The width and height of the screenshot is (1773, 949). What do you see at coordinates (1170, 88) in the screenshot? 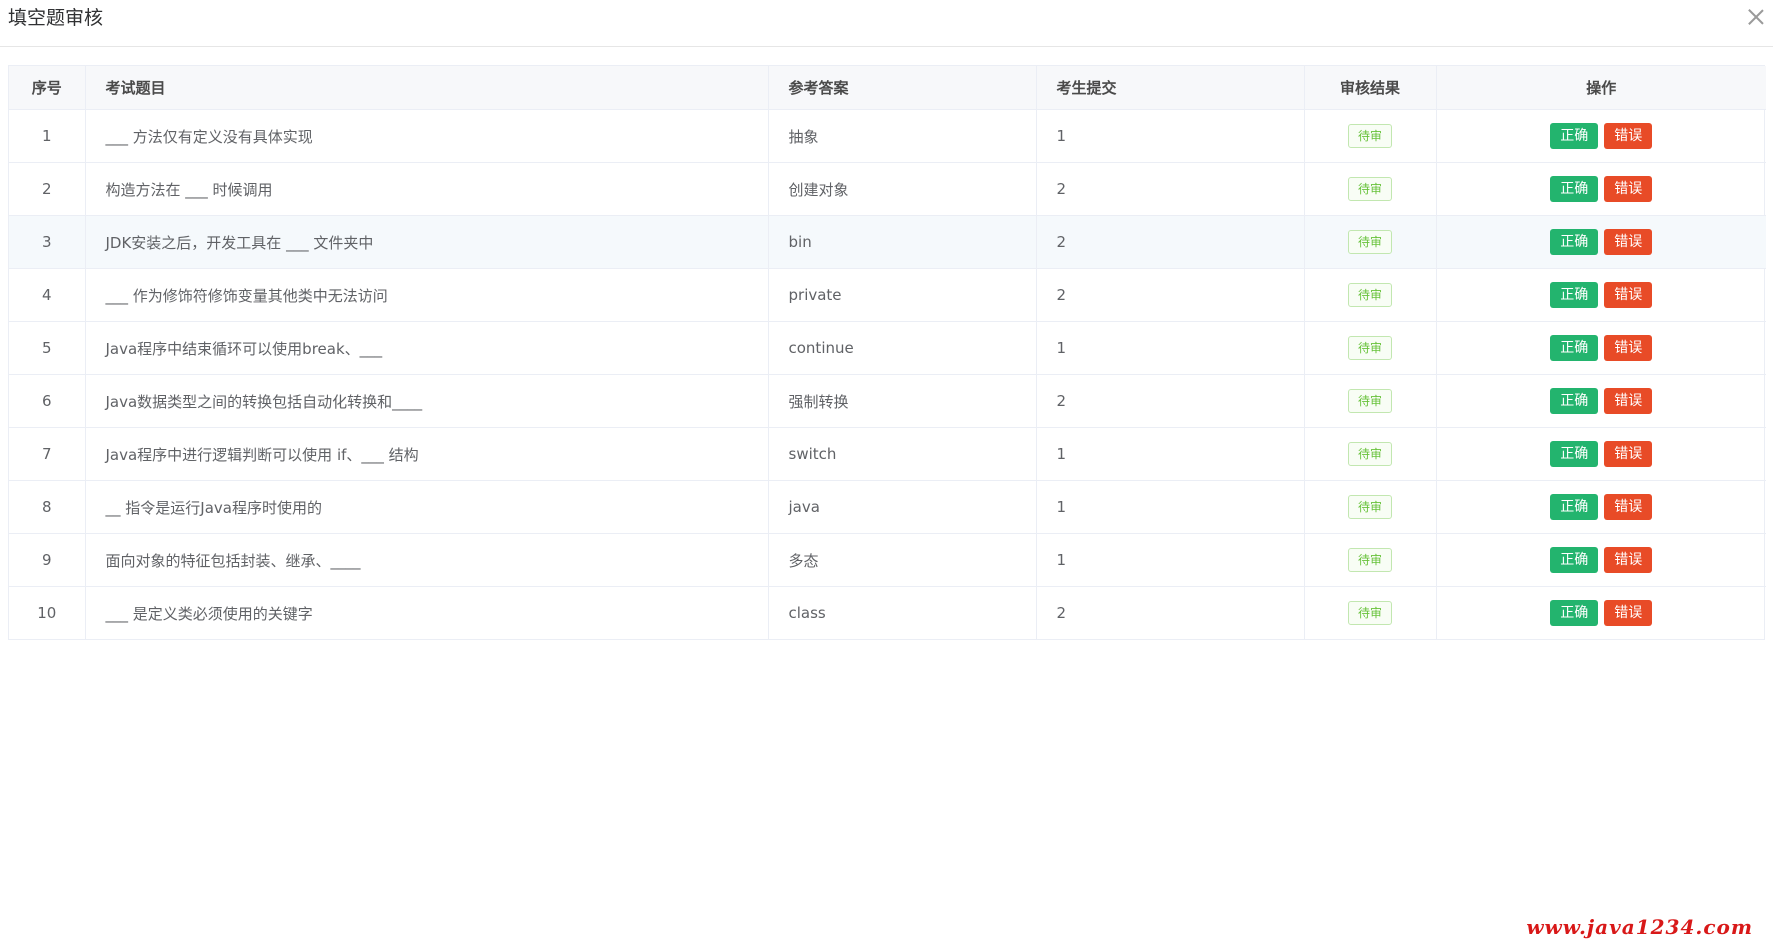
I see `column-header-submission: 考生提交` at bounding box center [1170, 88].